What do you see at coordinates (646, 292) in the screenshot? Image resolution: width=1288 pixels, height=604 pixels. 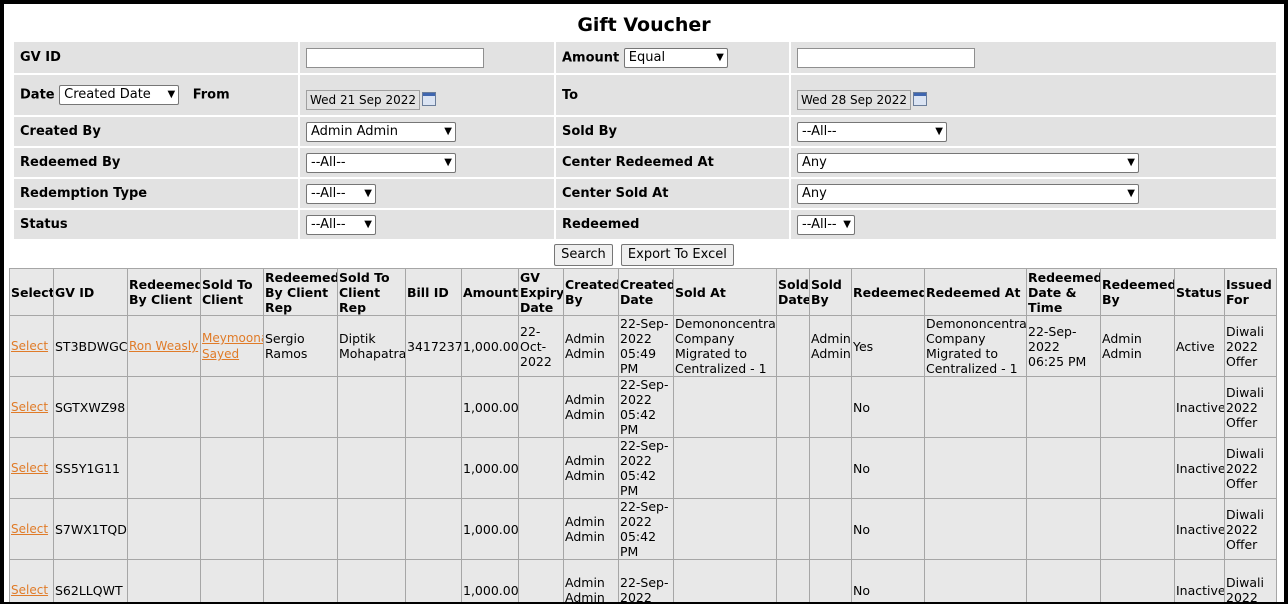 I see `col-created-date: Created Date` at bounding box center [646, 292].